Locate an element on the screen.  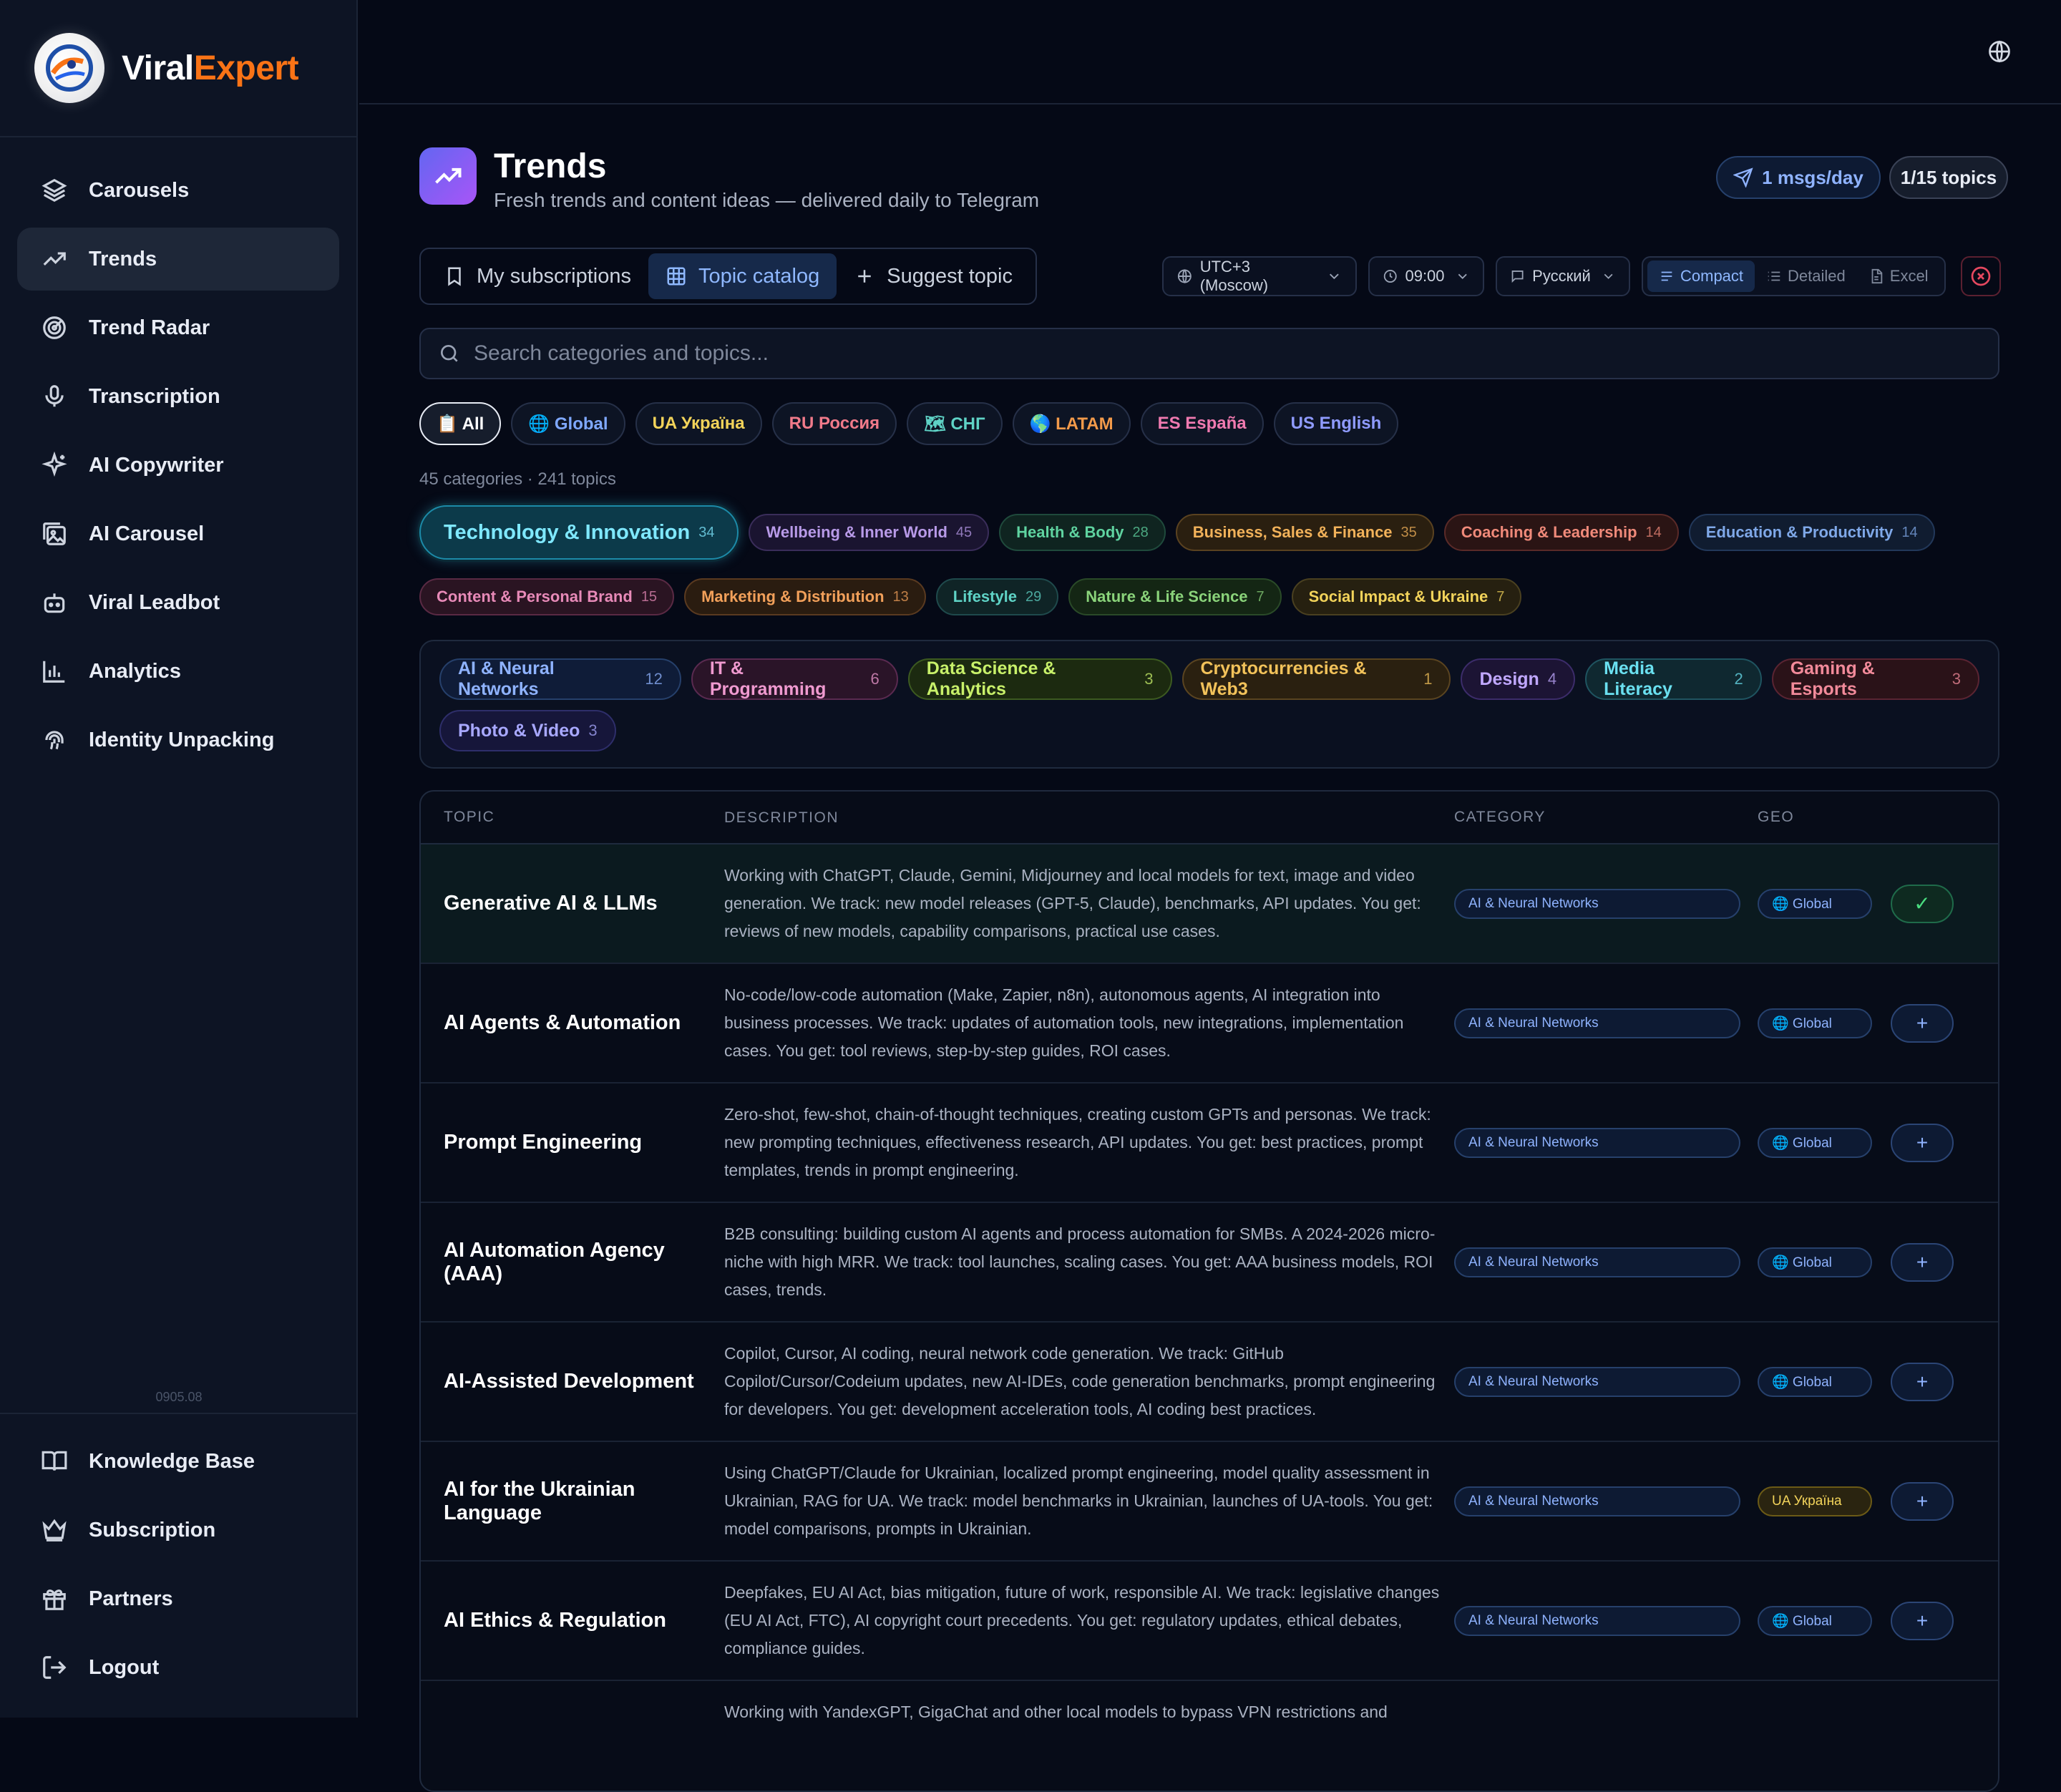
geo-chip: 🌐 Global is located at coordinates (568, 423).